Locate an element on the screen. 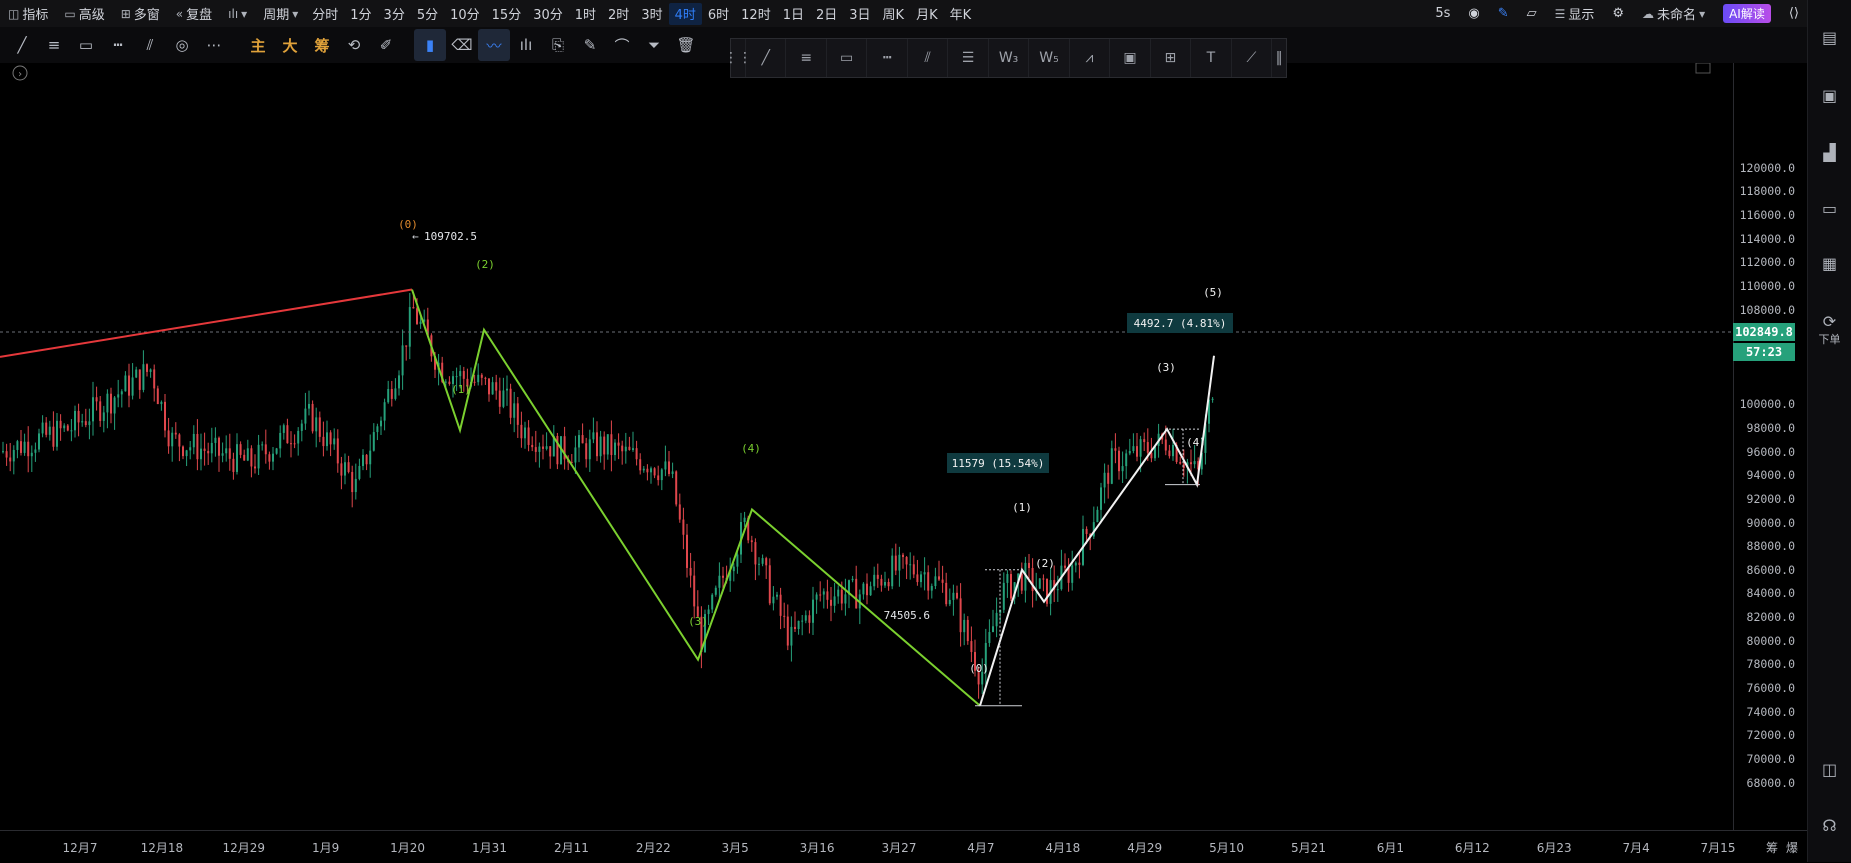  layout-icon: ▱ is located at coordinates (1532, 13).